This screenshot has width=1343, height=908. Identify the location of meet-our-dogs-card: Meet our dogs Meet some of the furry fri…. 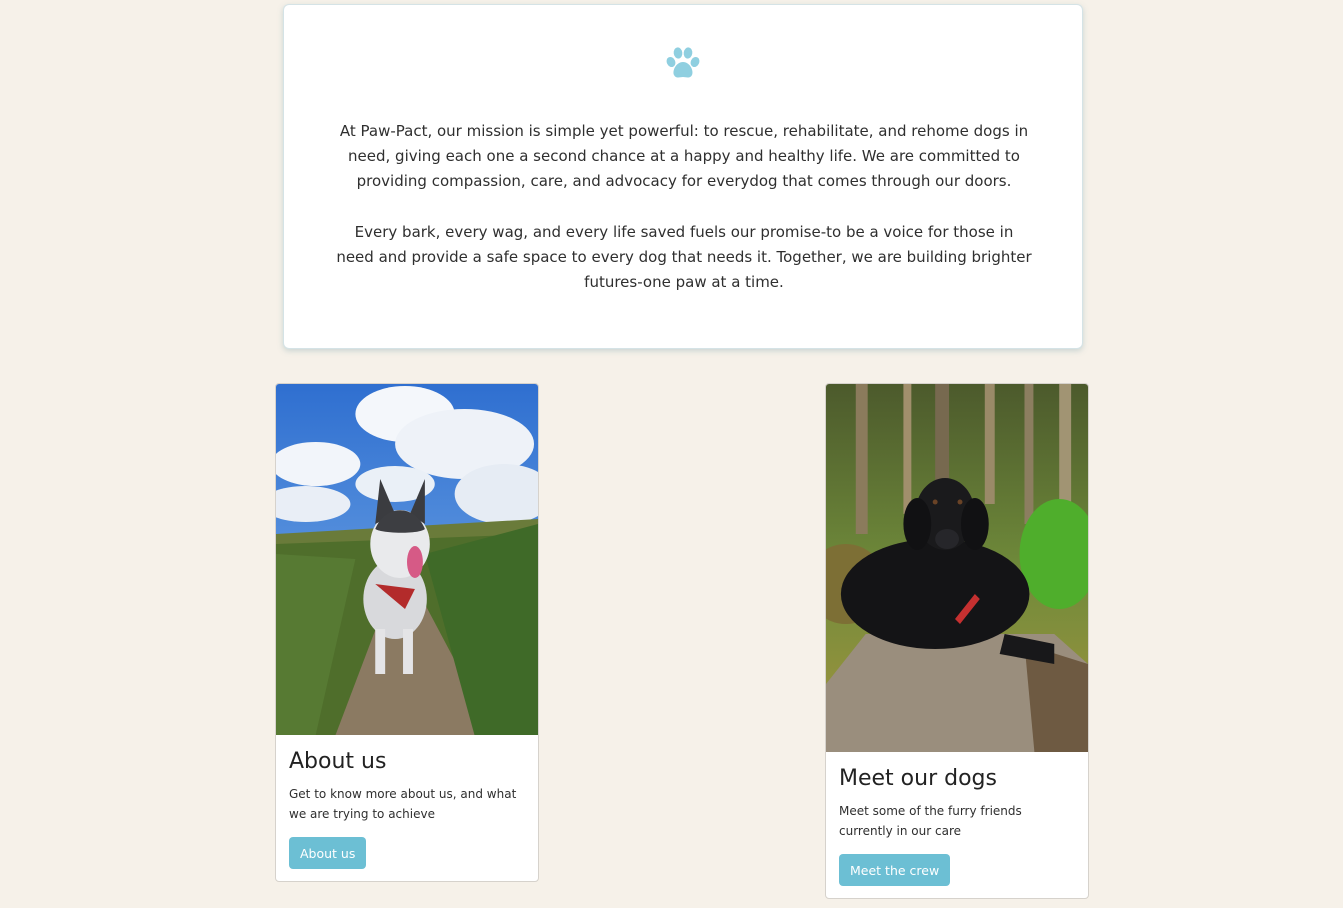
(957, 641).